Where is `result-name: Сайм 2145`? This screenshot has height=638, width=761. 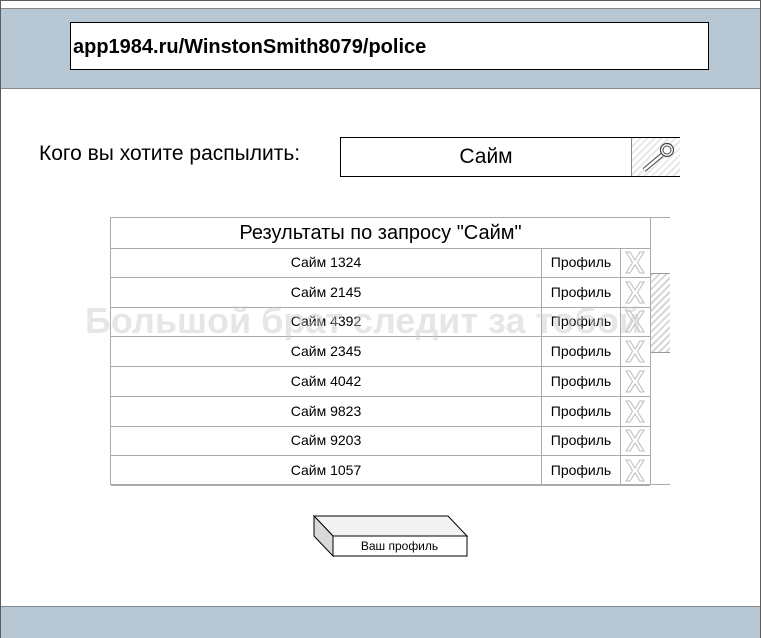
result-name: Сайм 2145 is located at coordinates (326, 292).